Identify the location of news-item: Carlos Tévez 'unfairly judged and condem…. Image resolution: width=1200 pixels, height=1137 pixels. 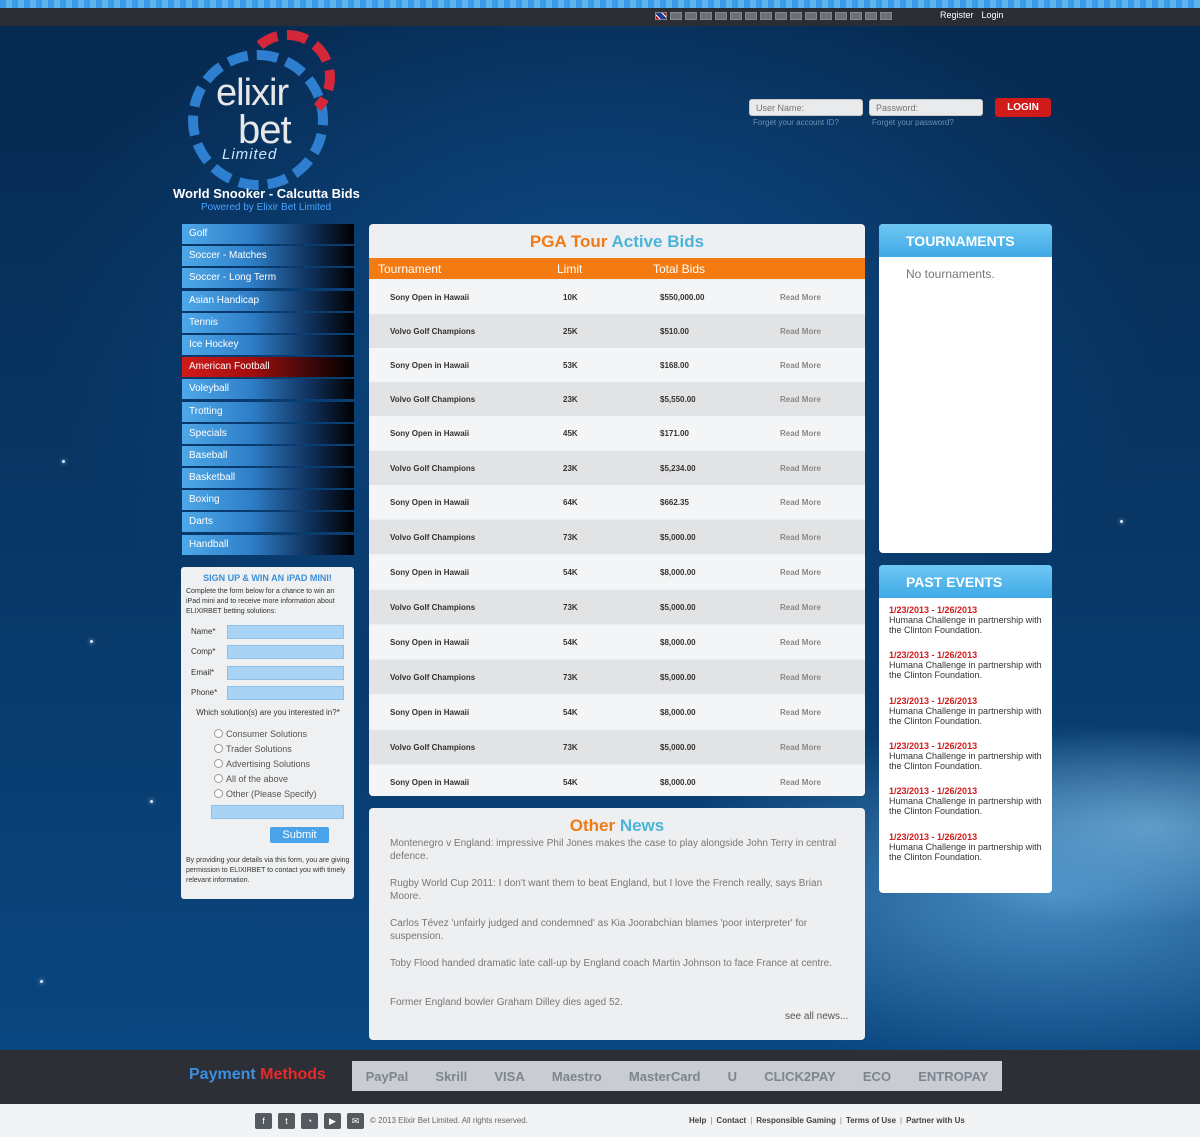
(617, 930).